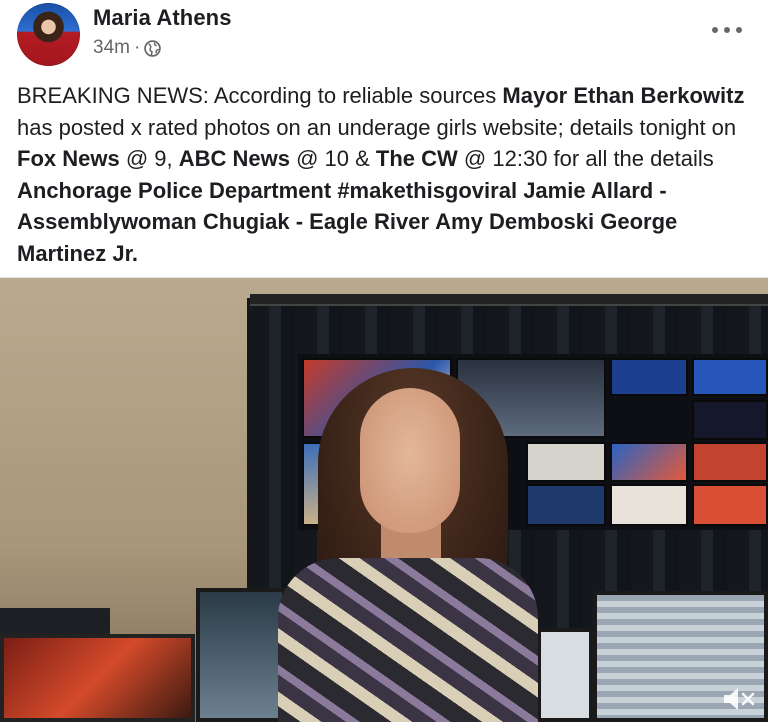 Image resolution: width=768 pixels, height=722 pixels. I want to click on author-name: Maria Athens, so click(162, 18).